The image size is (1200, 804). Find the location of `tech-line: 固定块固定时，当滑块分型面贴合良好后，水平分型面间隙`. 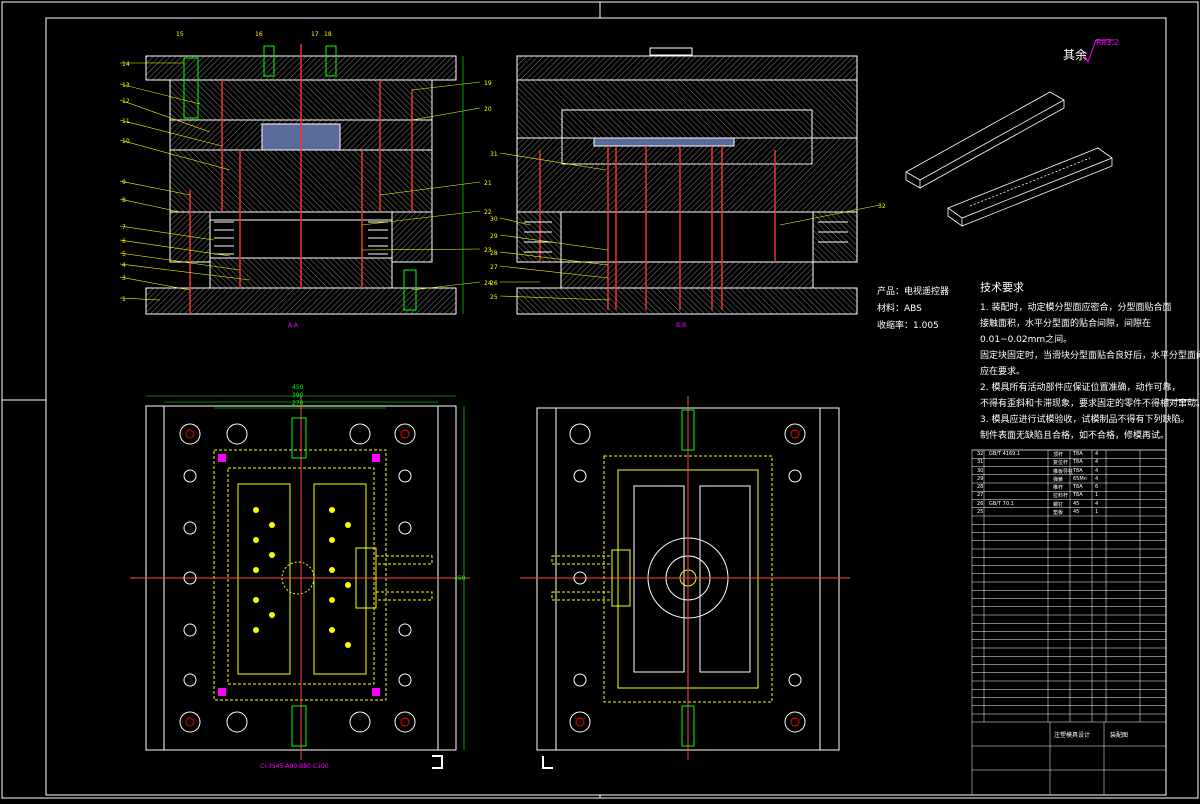

tech-line: 固定块固定时，当滑块分型面贴合良好后，水平分型面间隙 is located at coordinates (1090, 356).